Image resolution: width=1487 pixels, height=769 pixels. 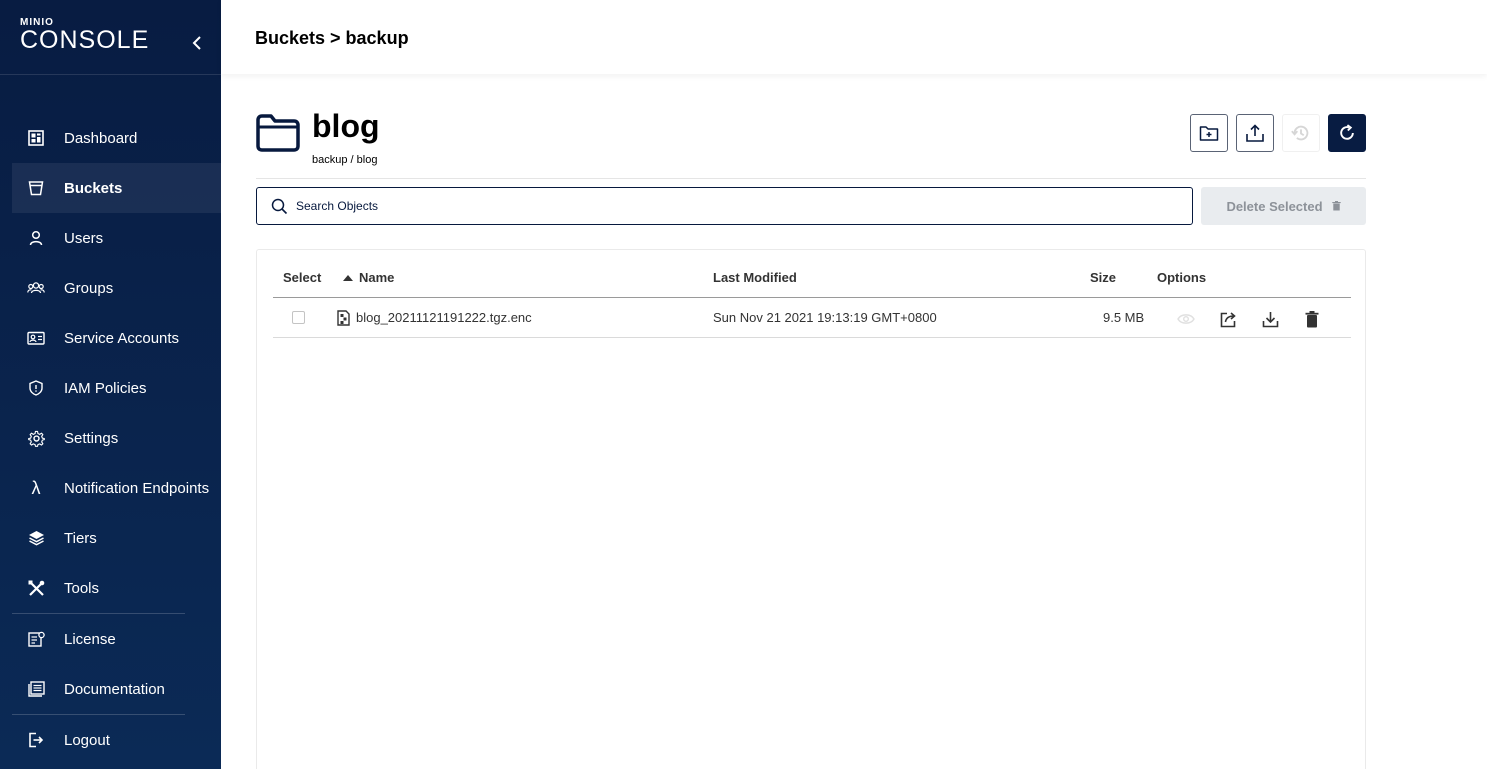 What do you see at coordinates (1274, 206) in the screenshot?
I see `delete-selected-label: Delete Selected` at bounding box center [1274, 206].